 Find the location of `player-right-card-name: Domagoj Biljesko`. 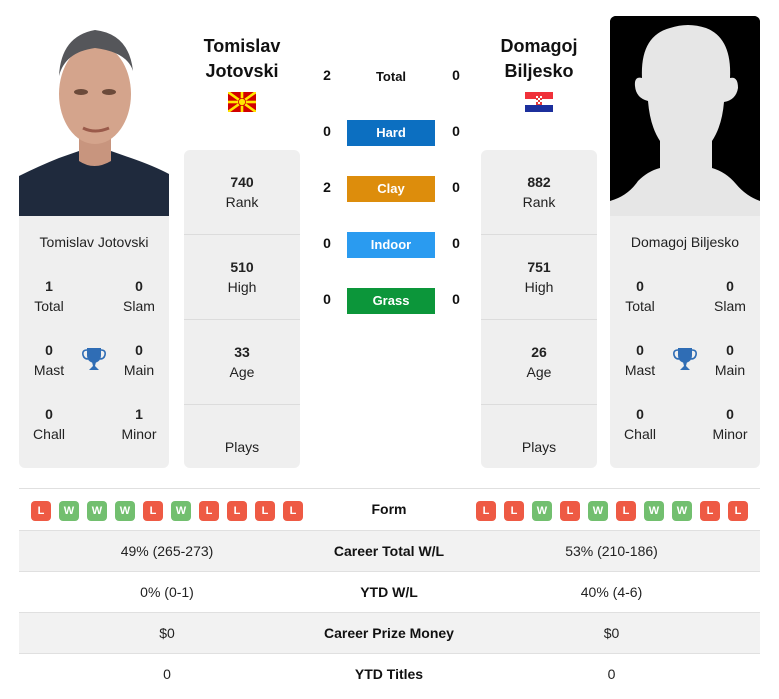

player-right-card-name: Domagoj Biljesko is located at coordinates (685, 242).